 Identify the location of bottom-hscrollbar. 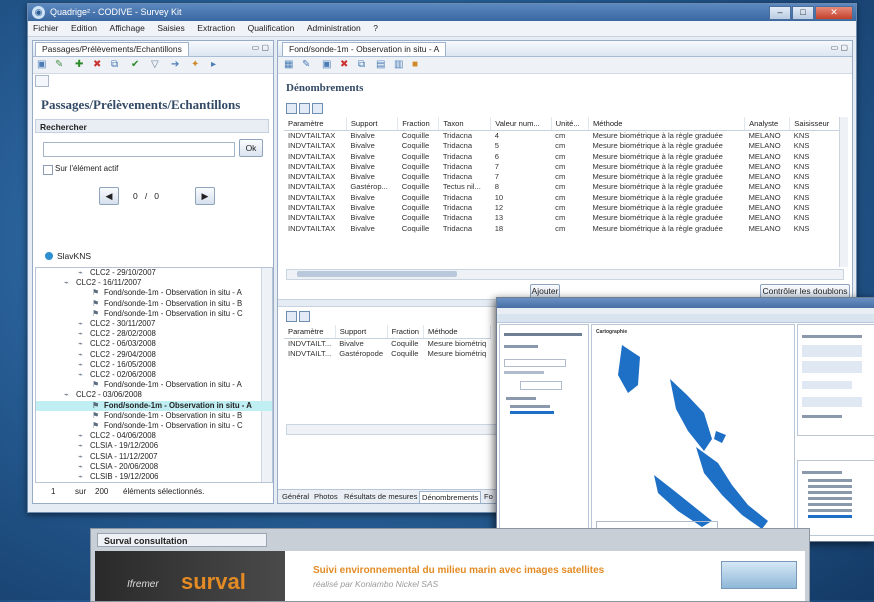
(397, 429).